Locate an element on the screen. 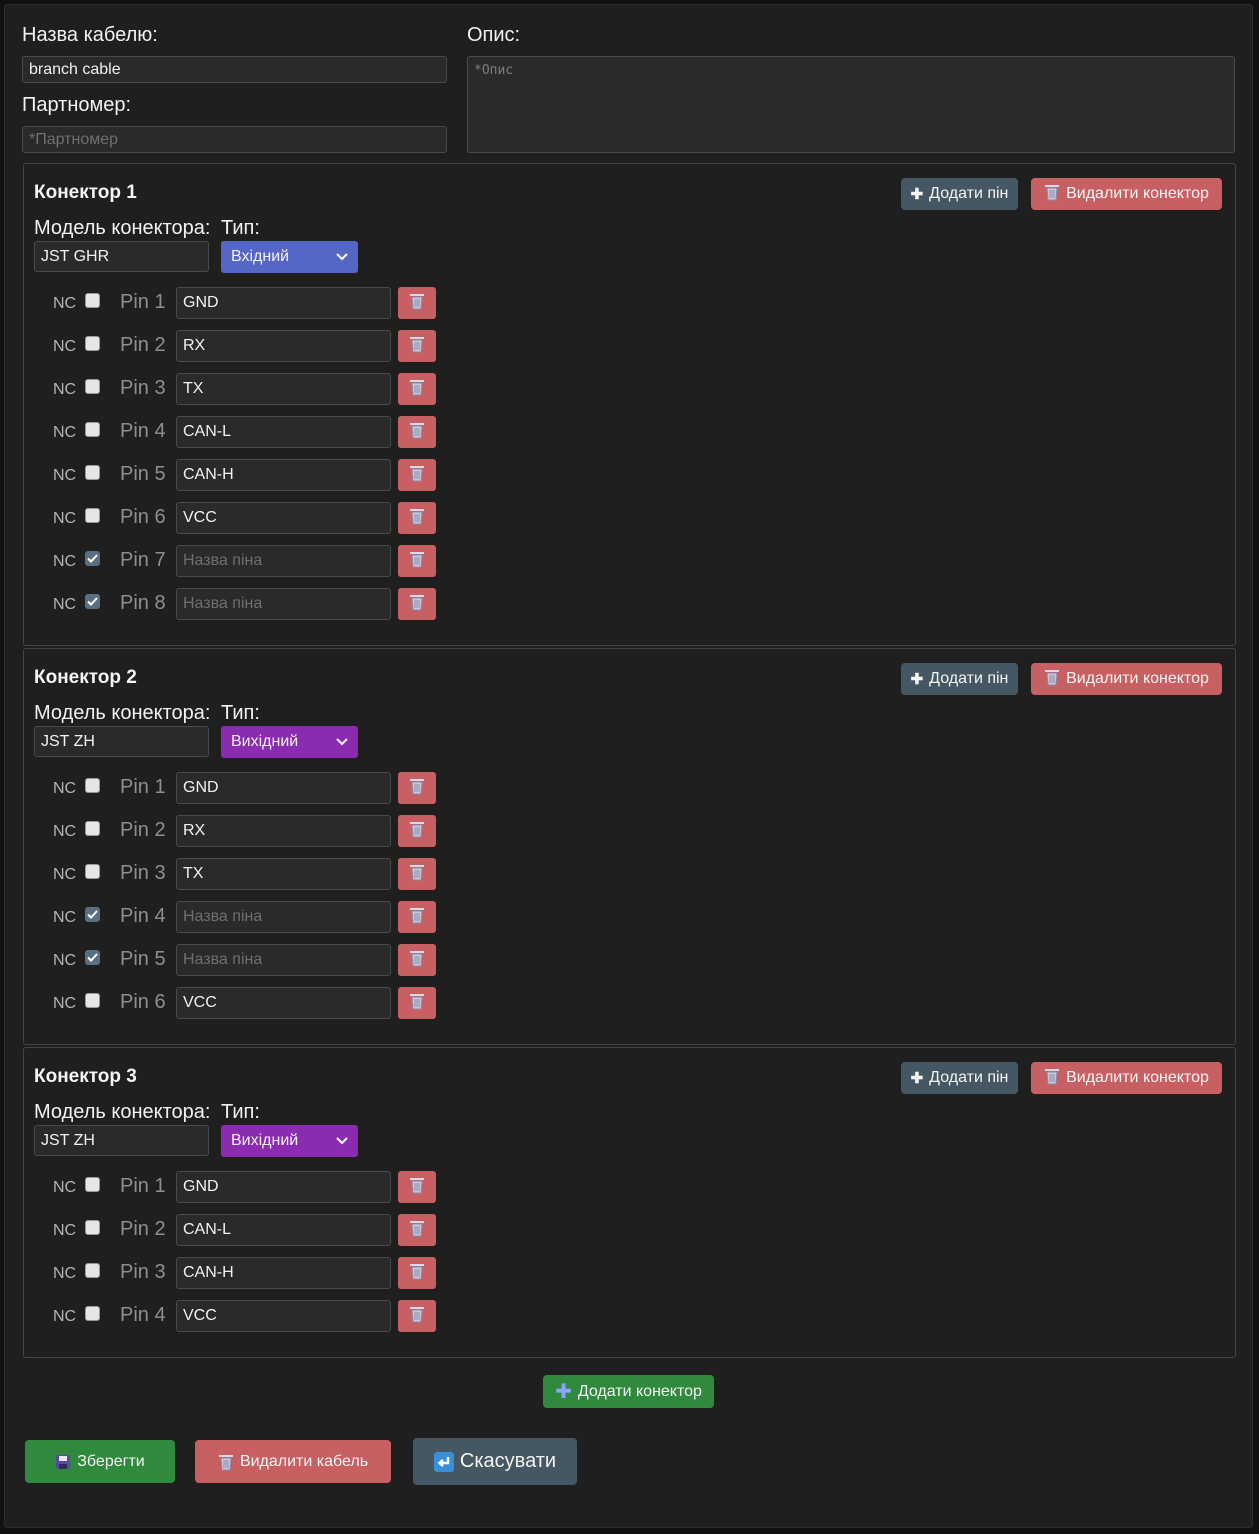 The width and height of the screenshot is (1259, 1534). pin-row: NC Pin 4 is located at coordinates (234, 918).